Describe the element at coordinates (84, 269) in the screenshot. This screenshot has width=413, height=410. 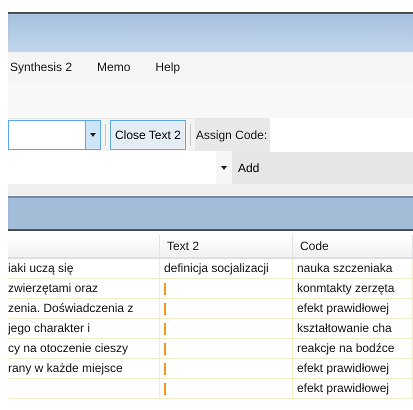
I see `table-cell: iaki uczą się` at that location.